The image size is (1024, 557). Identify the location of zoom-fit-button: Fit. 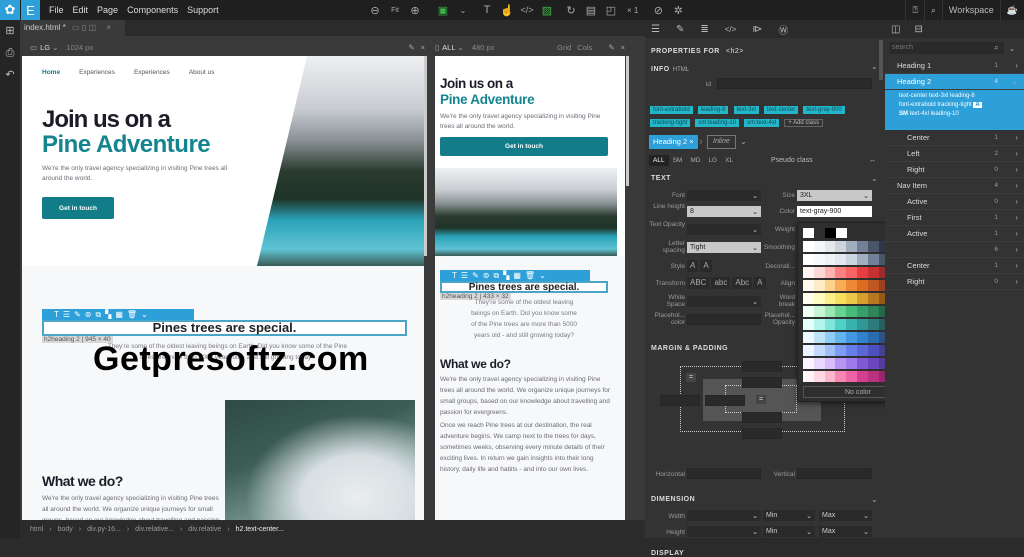
(395, 10).